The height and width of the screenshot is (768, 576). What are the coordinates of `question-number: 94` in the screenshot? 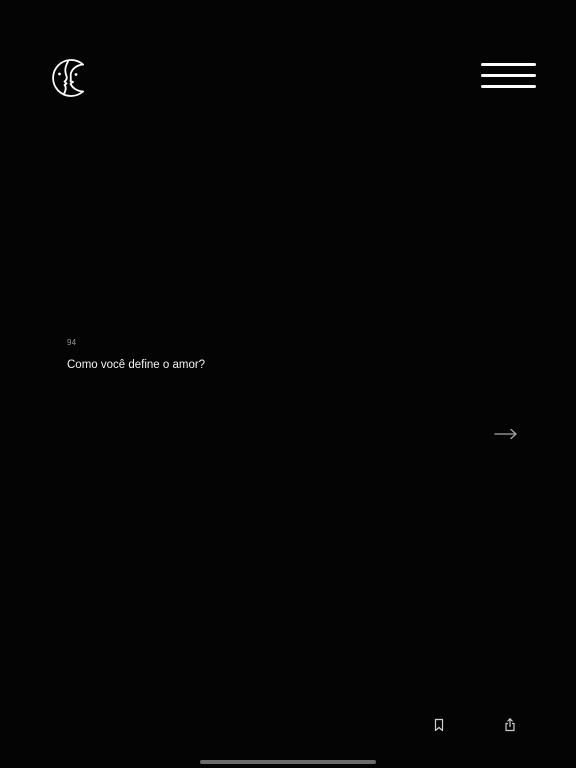 It's located at (72, 342).